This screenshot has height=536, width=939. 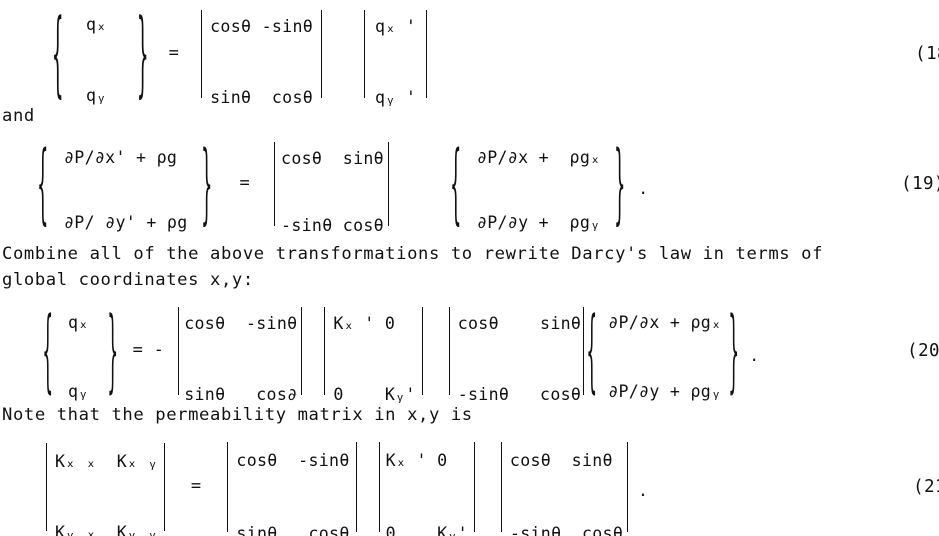 I want to click on eq20-lhs-vector: { qₓ qᵧ }, so click(x=80, y=351).